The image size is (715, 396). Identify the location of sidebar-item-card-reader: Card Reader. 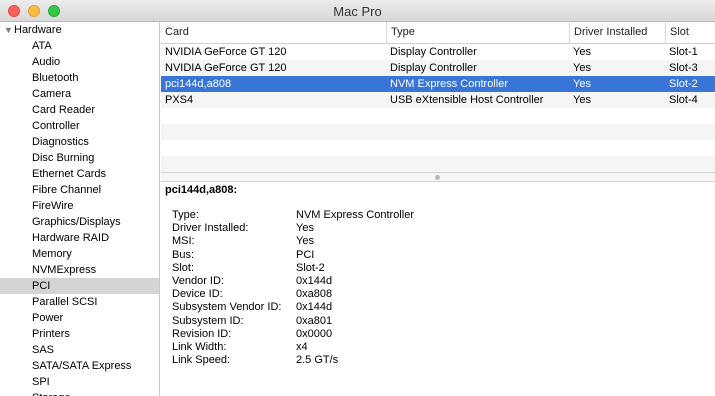
(79, 110).